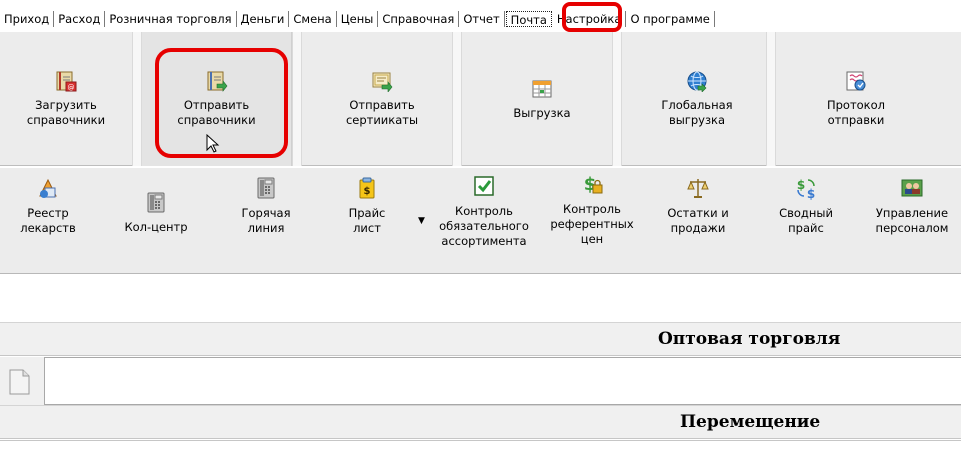 This screenshot has height=464, width=961. What do you see at coordinates (171, 19) in the screenshot?
I see `menu-item-retail: Розничная торговля` at bounding box center [171, 19].